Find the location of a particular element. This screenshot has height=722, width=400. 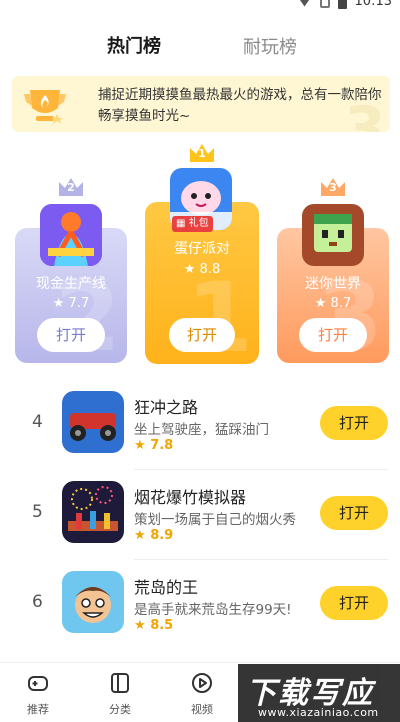

rank-number: 6 is located at coordinates (37, 602).